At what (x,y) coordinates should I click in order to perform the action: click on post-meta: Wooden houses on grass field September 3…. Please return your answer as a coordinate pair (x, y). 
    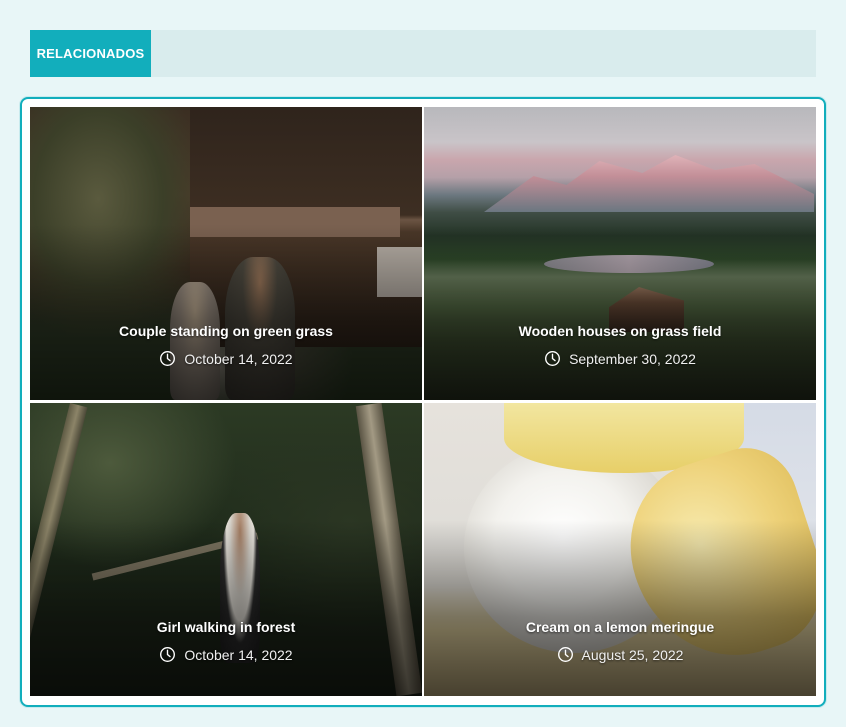
    Looking at the image, I should click on (620, 345).